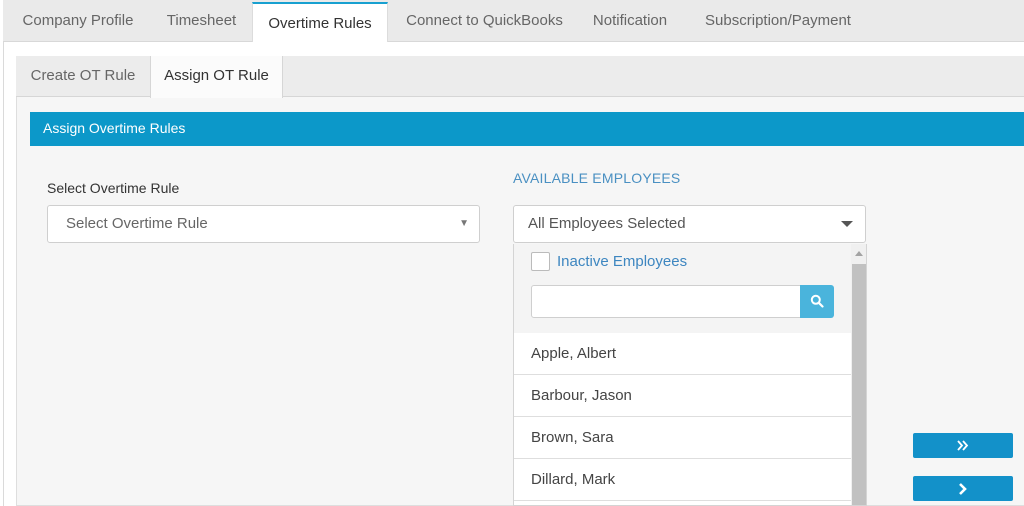 This screenshot has height=506, width=1024. What do you see at coordinates (847, 224) in the screenshot?
I see `caret-down-icon` at bounding box center [847, 224].